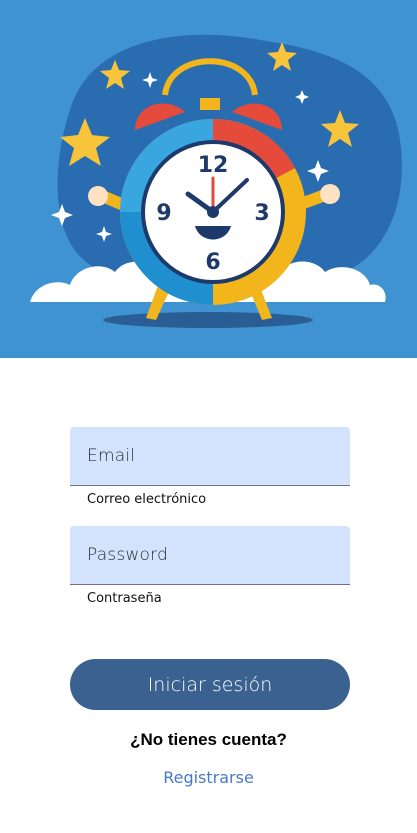 This screenshot has width=417, height=833. Describe the element at coordinates (210, 555) in the screenshot. I see `password-field: Password` at that location.